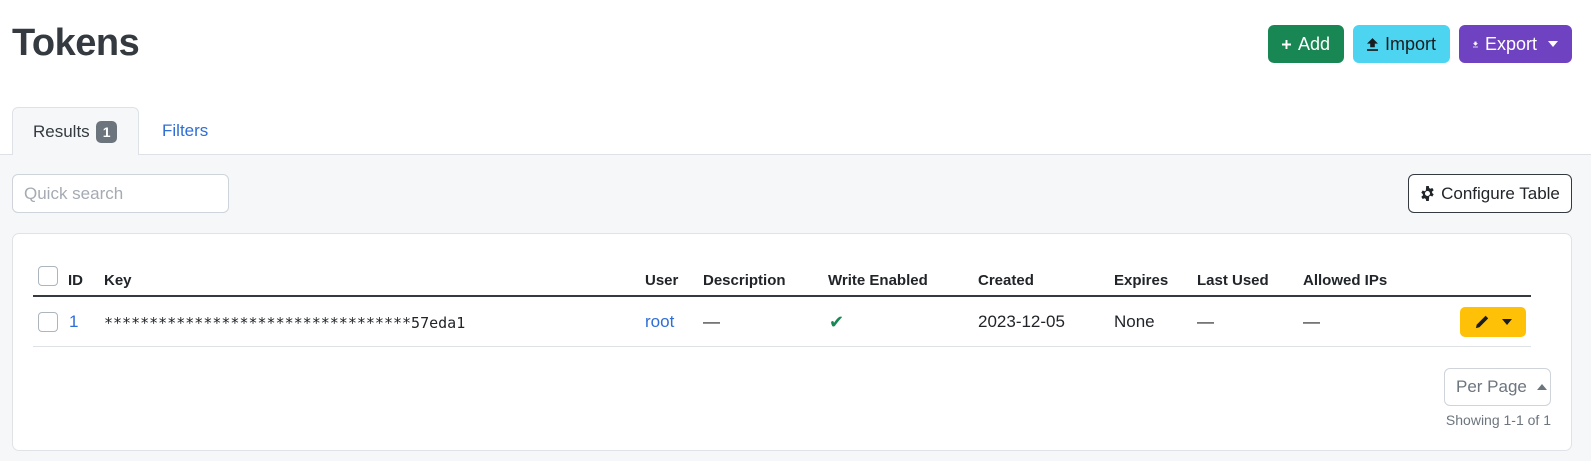 Image resolution: width=1591 pixels, height=461 pixels. I want to click on column-header-allowed-ips: Allowed IPs, so click(1345, 280).